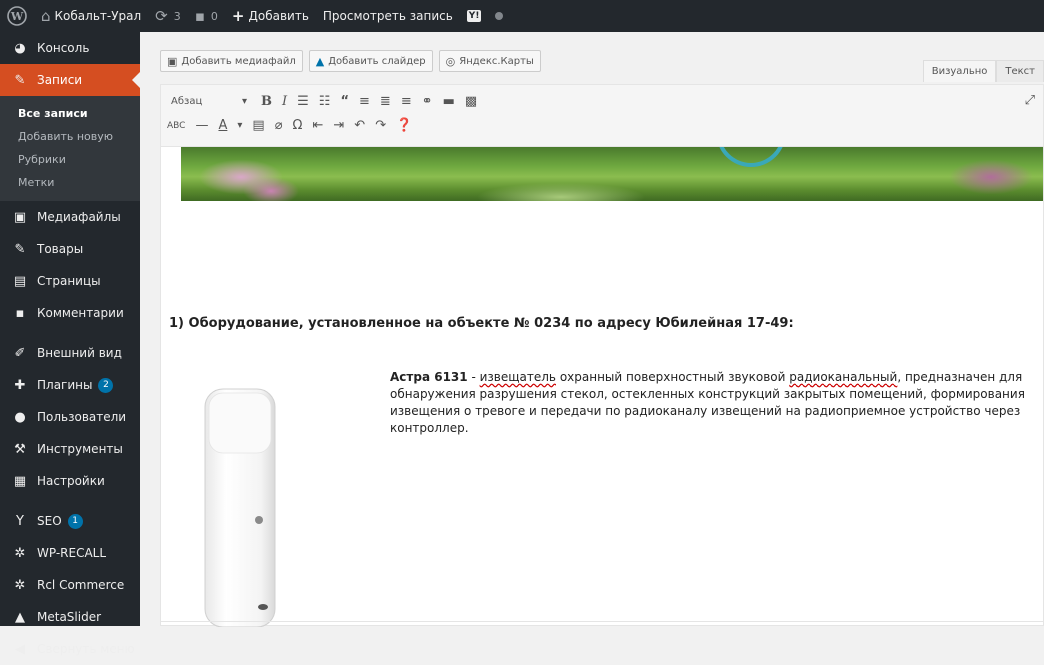  What do you see at coordinates (1020, 71) in the screenshot?
I see `tab-text: Текст` at bounding box center [1020, 71].